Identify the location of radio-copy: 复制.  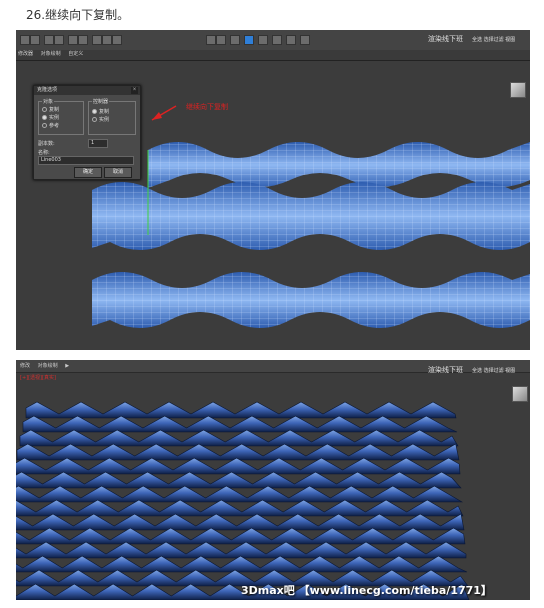
(50, 109).